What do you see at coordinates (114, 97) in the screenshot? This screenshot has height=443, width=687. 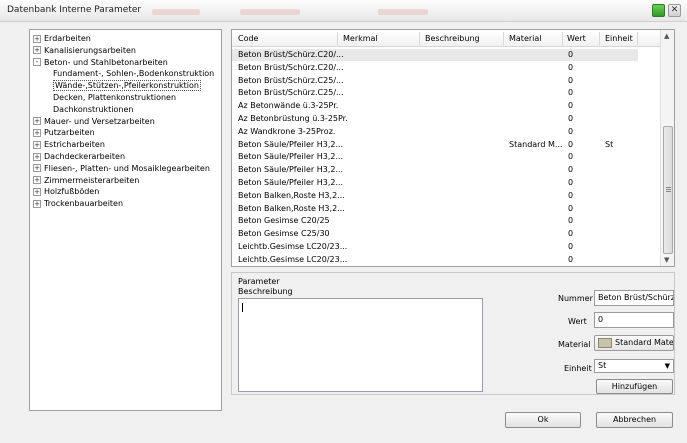 I see `tree-item: Decken, Plattenkonstruktionen` at bounding box center [114, 97].